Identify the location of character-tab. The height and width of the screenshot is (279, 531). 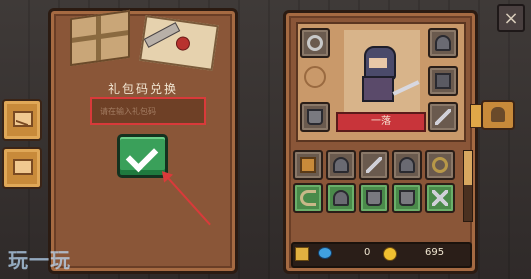
(498, 115).